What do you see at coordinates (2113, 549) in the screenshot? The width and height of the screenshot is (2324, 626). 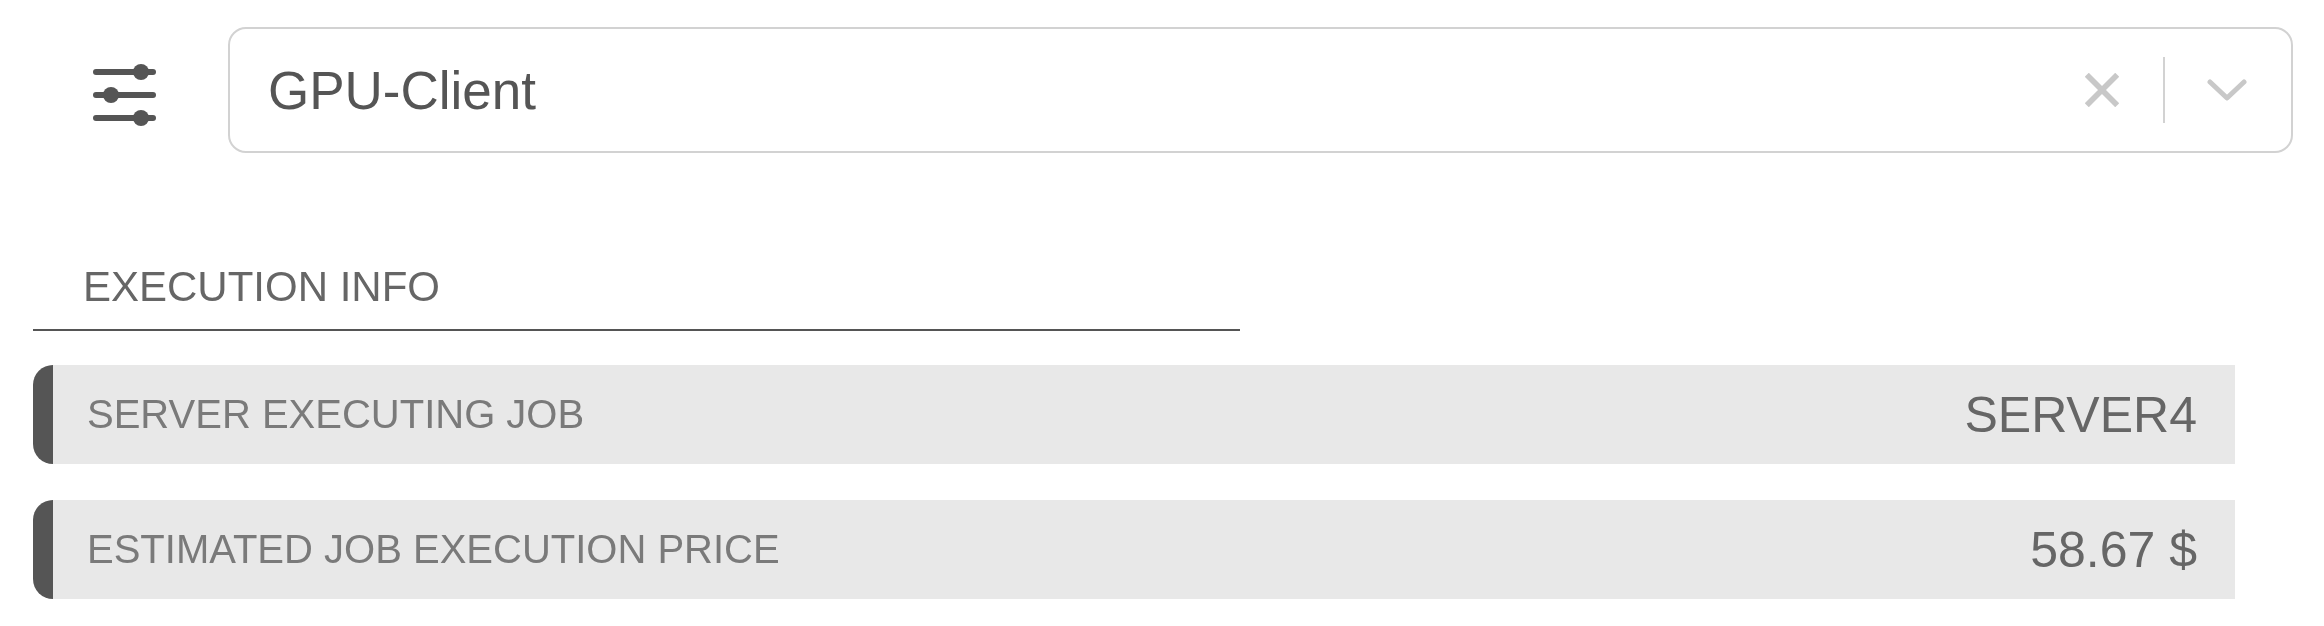 I see `info-value: 58.67 $` at bounding box center [2113, 549].